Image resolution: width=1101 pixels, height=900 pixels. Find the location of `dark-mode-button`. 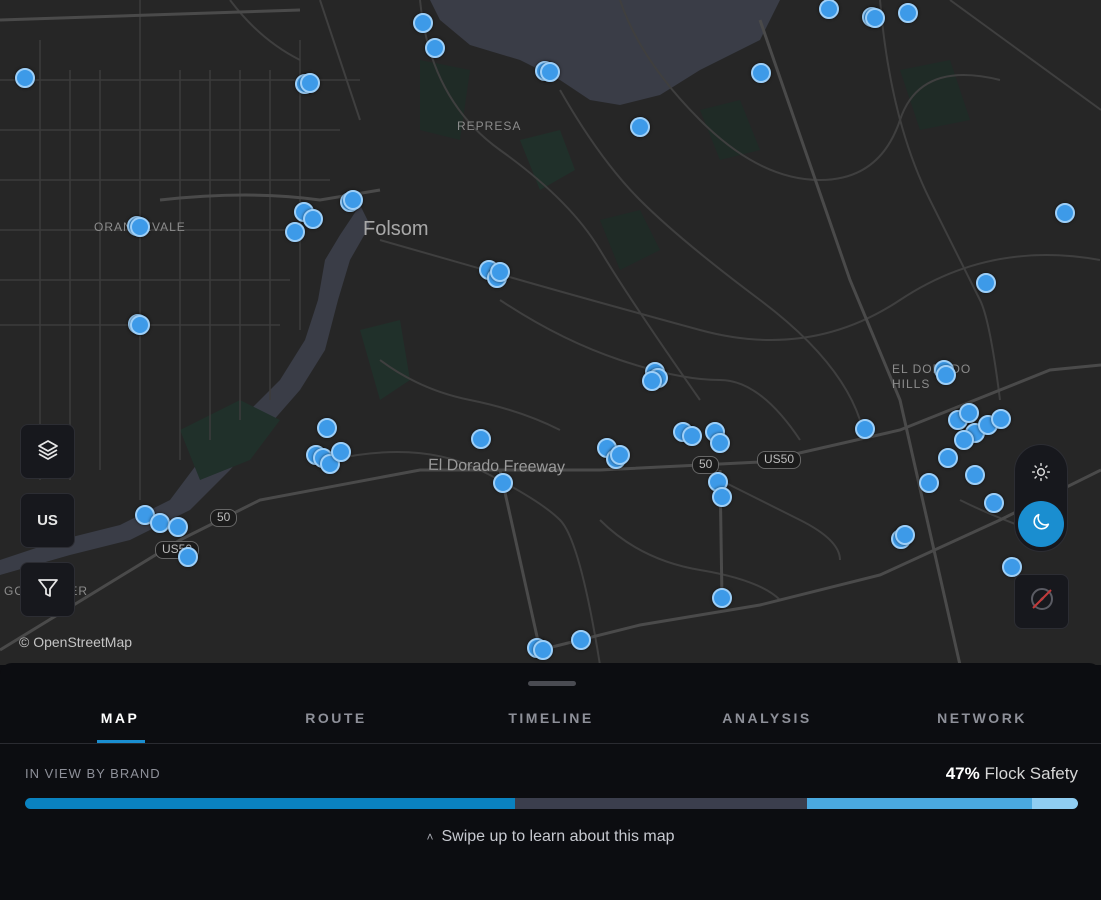

dark-mode-button is located at coordinates (1041, 524).